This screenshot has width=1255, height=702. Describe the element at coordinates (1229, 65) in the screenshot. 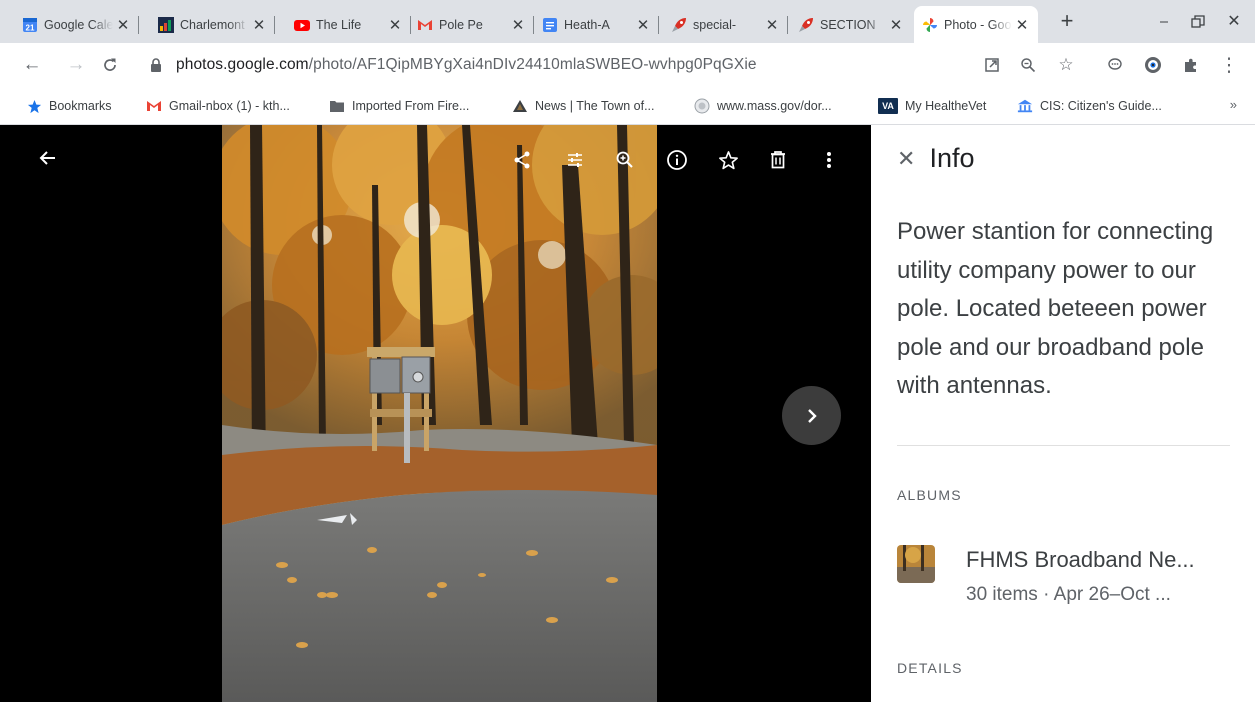

I see `menu-kebab-icon: ⋮` at that location.